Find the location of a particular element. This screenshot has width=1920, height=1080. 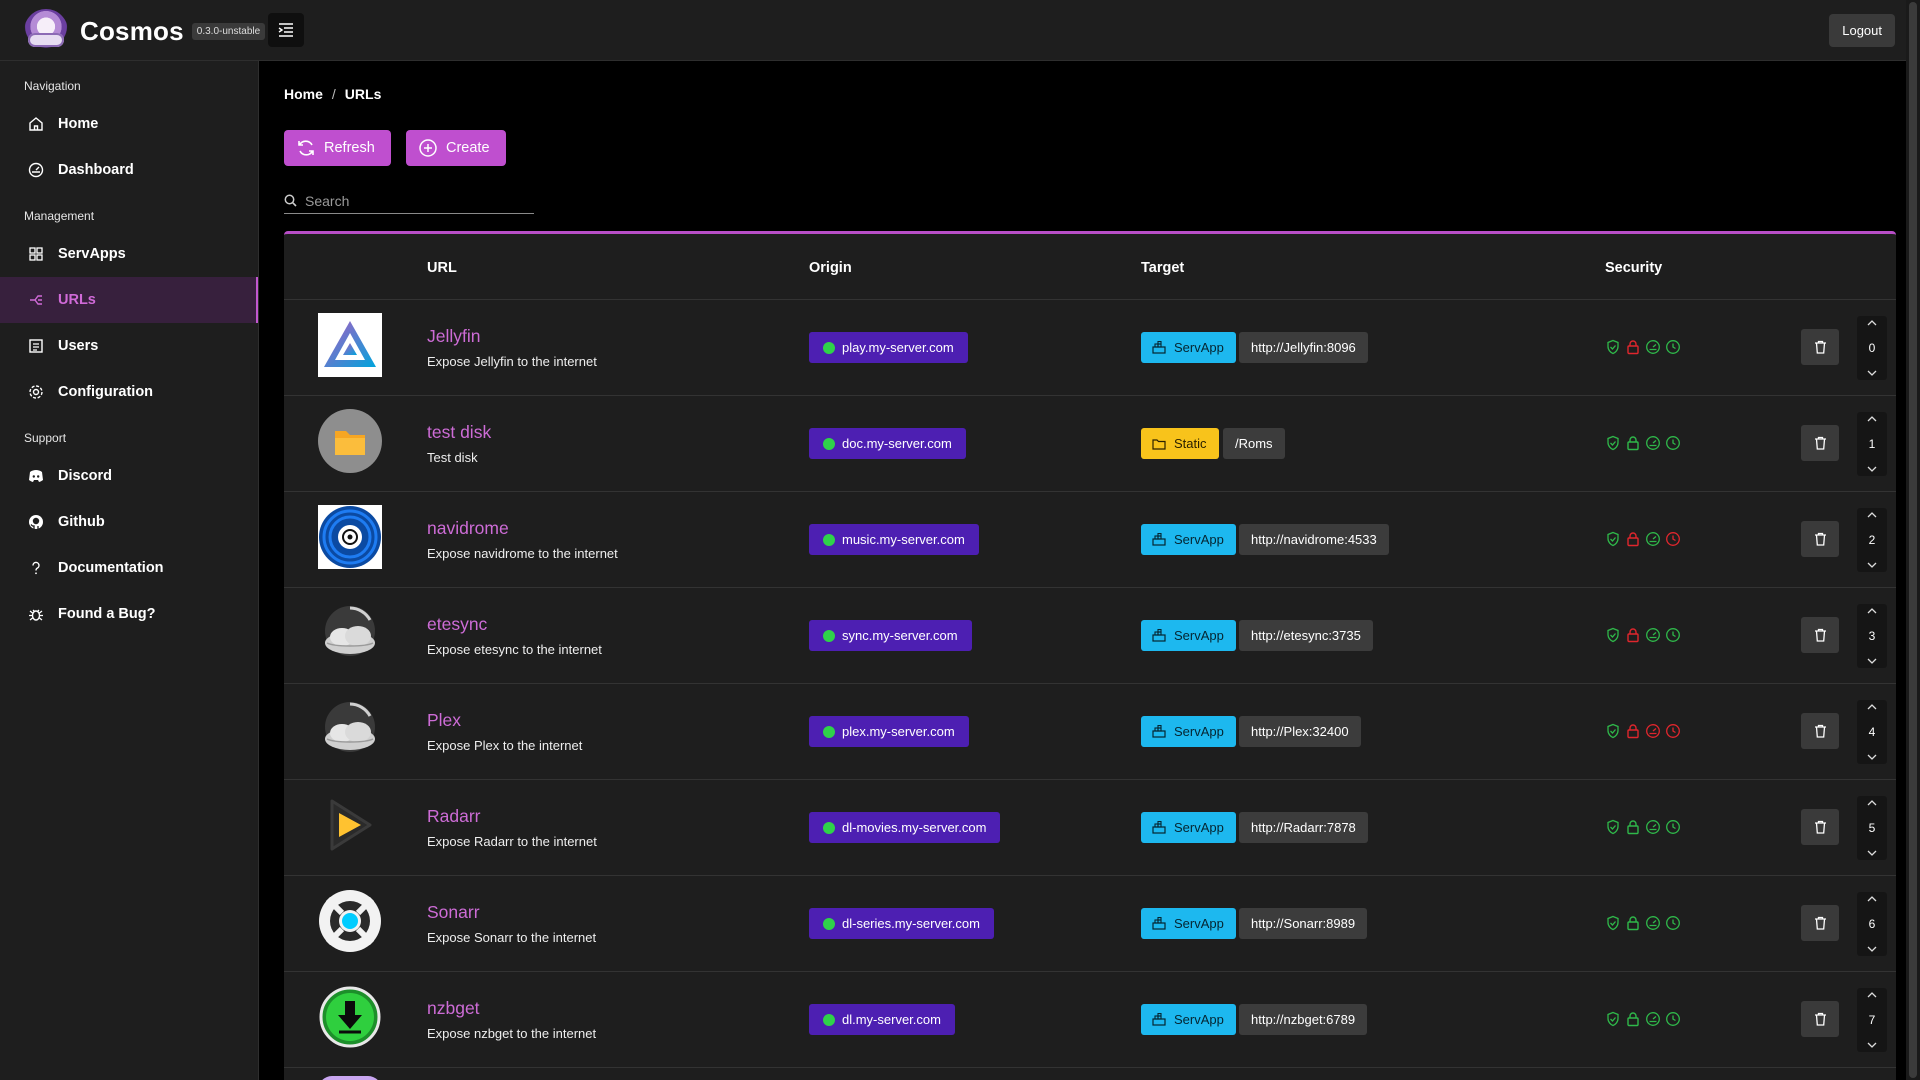

sidebar-item-configuration: Configuration is located at coordinates (129, 392).